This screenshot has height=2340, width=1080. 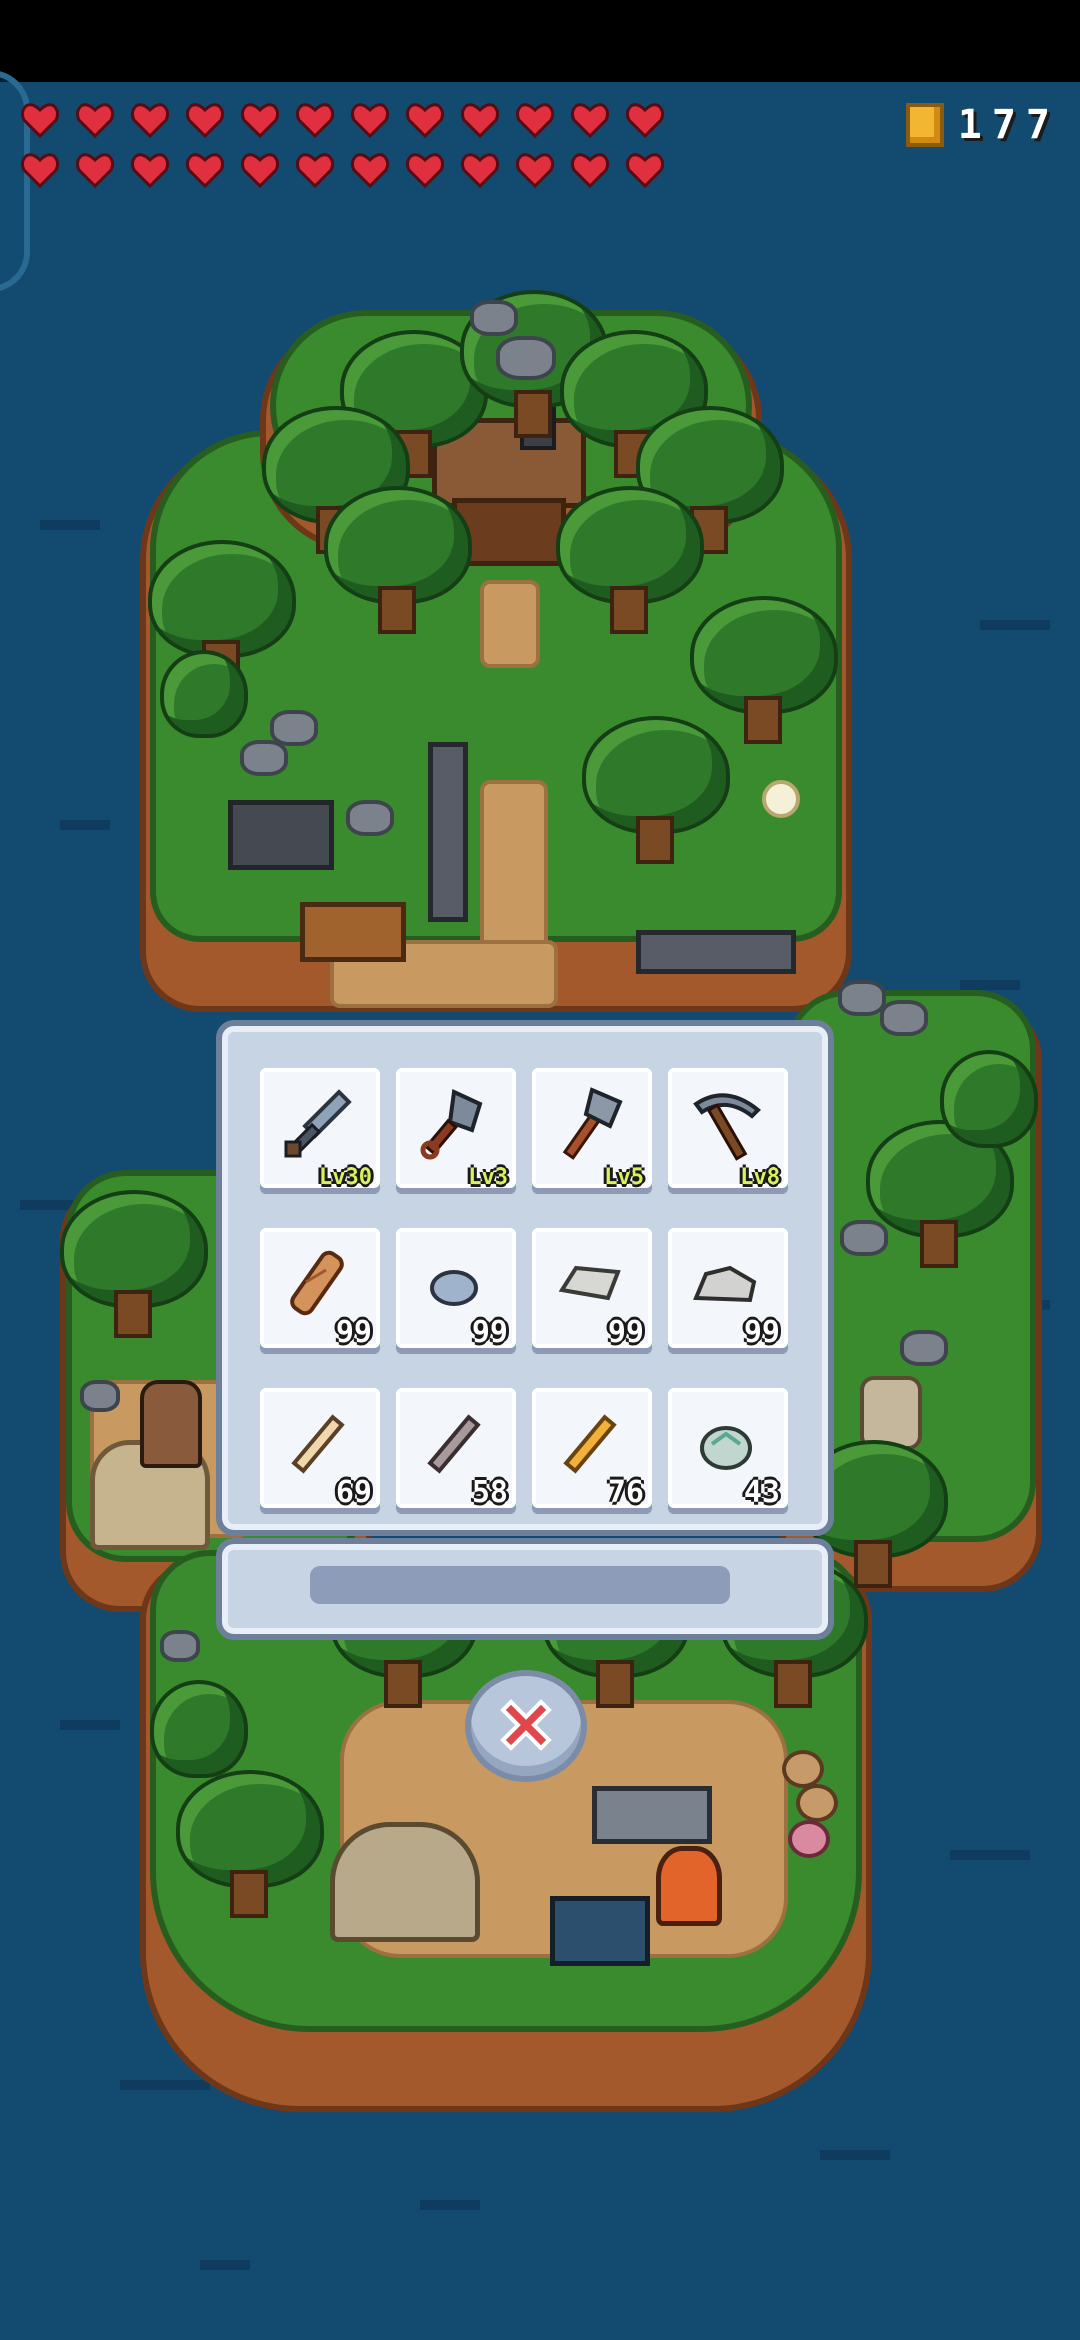 What do you see at coordinates (590, 1444) in the screenshot?
I see `gold-bone-icon` at bounding box center [590, 1444].